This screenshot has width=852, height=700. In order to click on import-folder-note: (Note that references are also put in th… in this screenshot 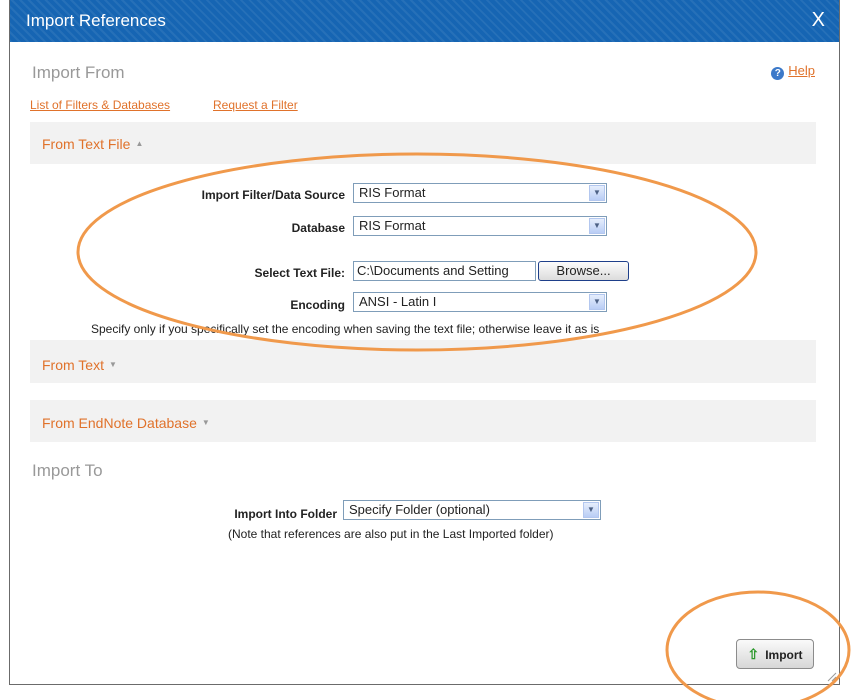, I will do `click(391, 534)`.